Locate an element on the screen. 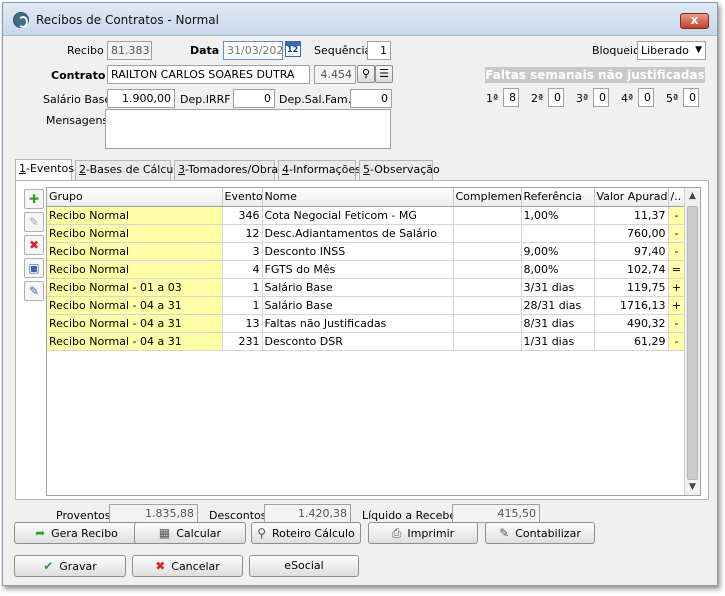 The width and height of the screenshot is (725, 596). bloqueio-select: Liberado ▼ is located at coordinates (671, 50).